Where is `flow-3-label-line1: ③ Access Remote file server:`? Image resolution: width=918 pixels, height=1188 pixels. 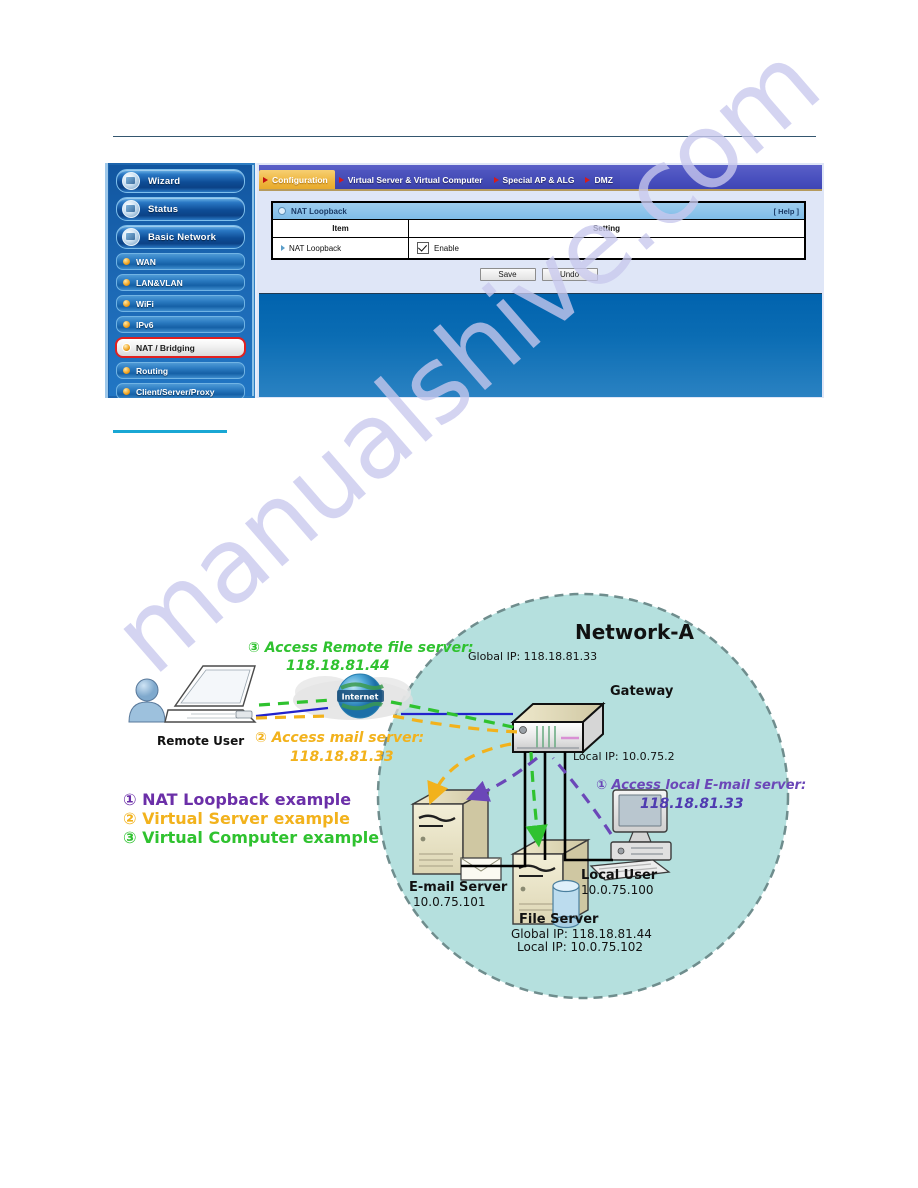
flow-3-label-line1: ③ Access Remote file server: is located at coordinates (361, 648).